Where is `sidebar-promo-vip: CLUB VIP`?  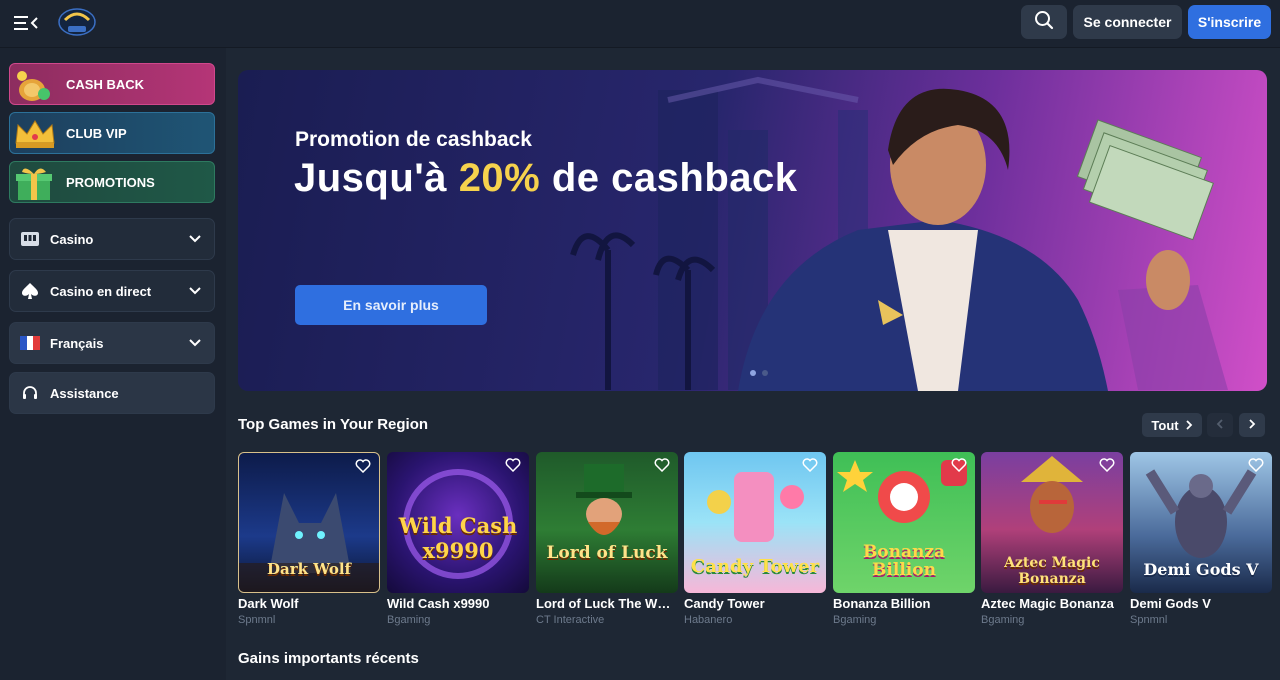
sidebar-promo-vip: CLUB VIP is located at coordinates (112, 133).